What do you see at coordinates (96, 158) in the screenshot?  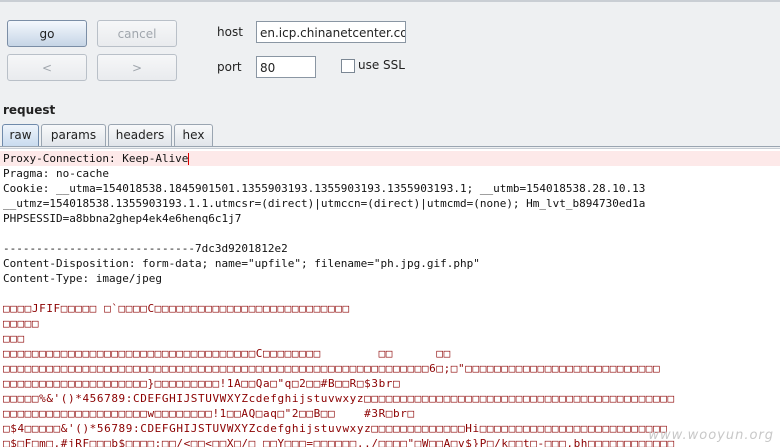 I see `body-line: Proxy-Connection: Keep-Alive` at bounding box center [96, 158].